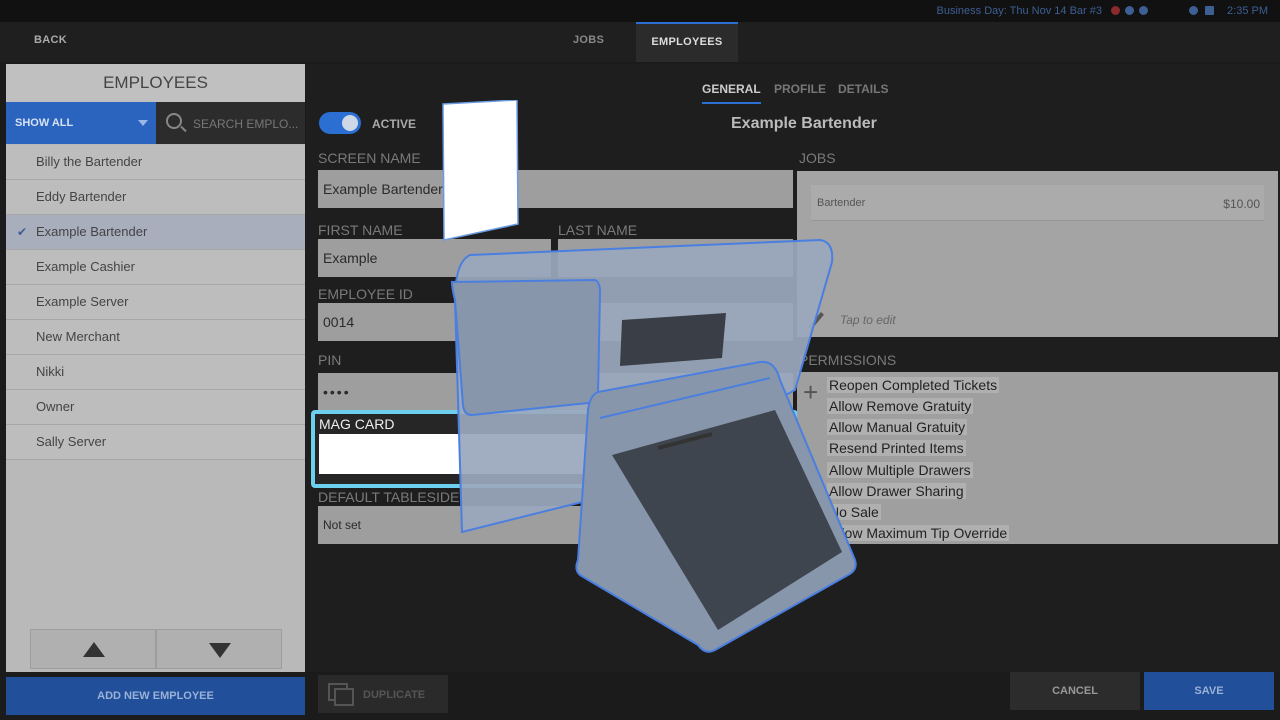 The image size is (1280, 720). Describe the element at coordinates (640, 11) in the screenshot. I see `status-bar: Business Day: Thu Nov 14 Bar #3 2:35 PM` at that location.